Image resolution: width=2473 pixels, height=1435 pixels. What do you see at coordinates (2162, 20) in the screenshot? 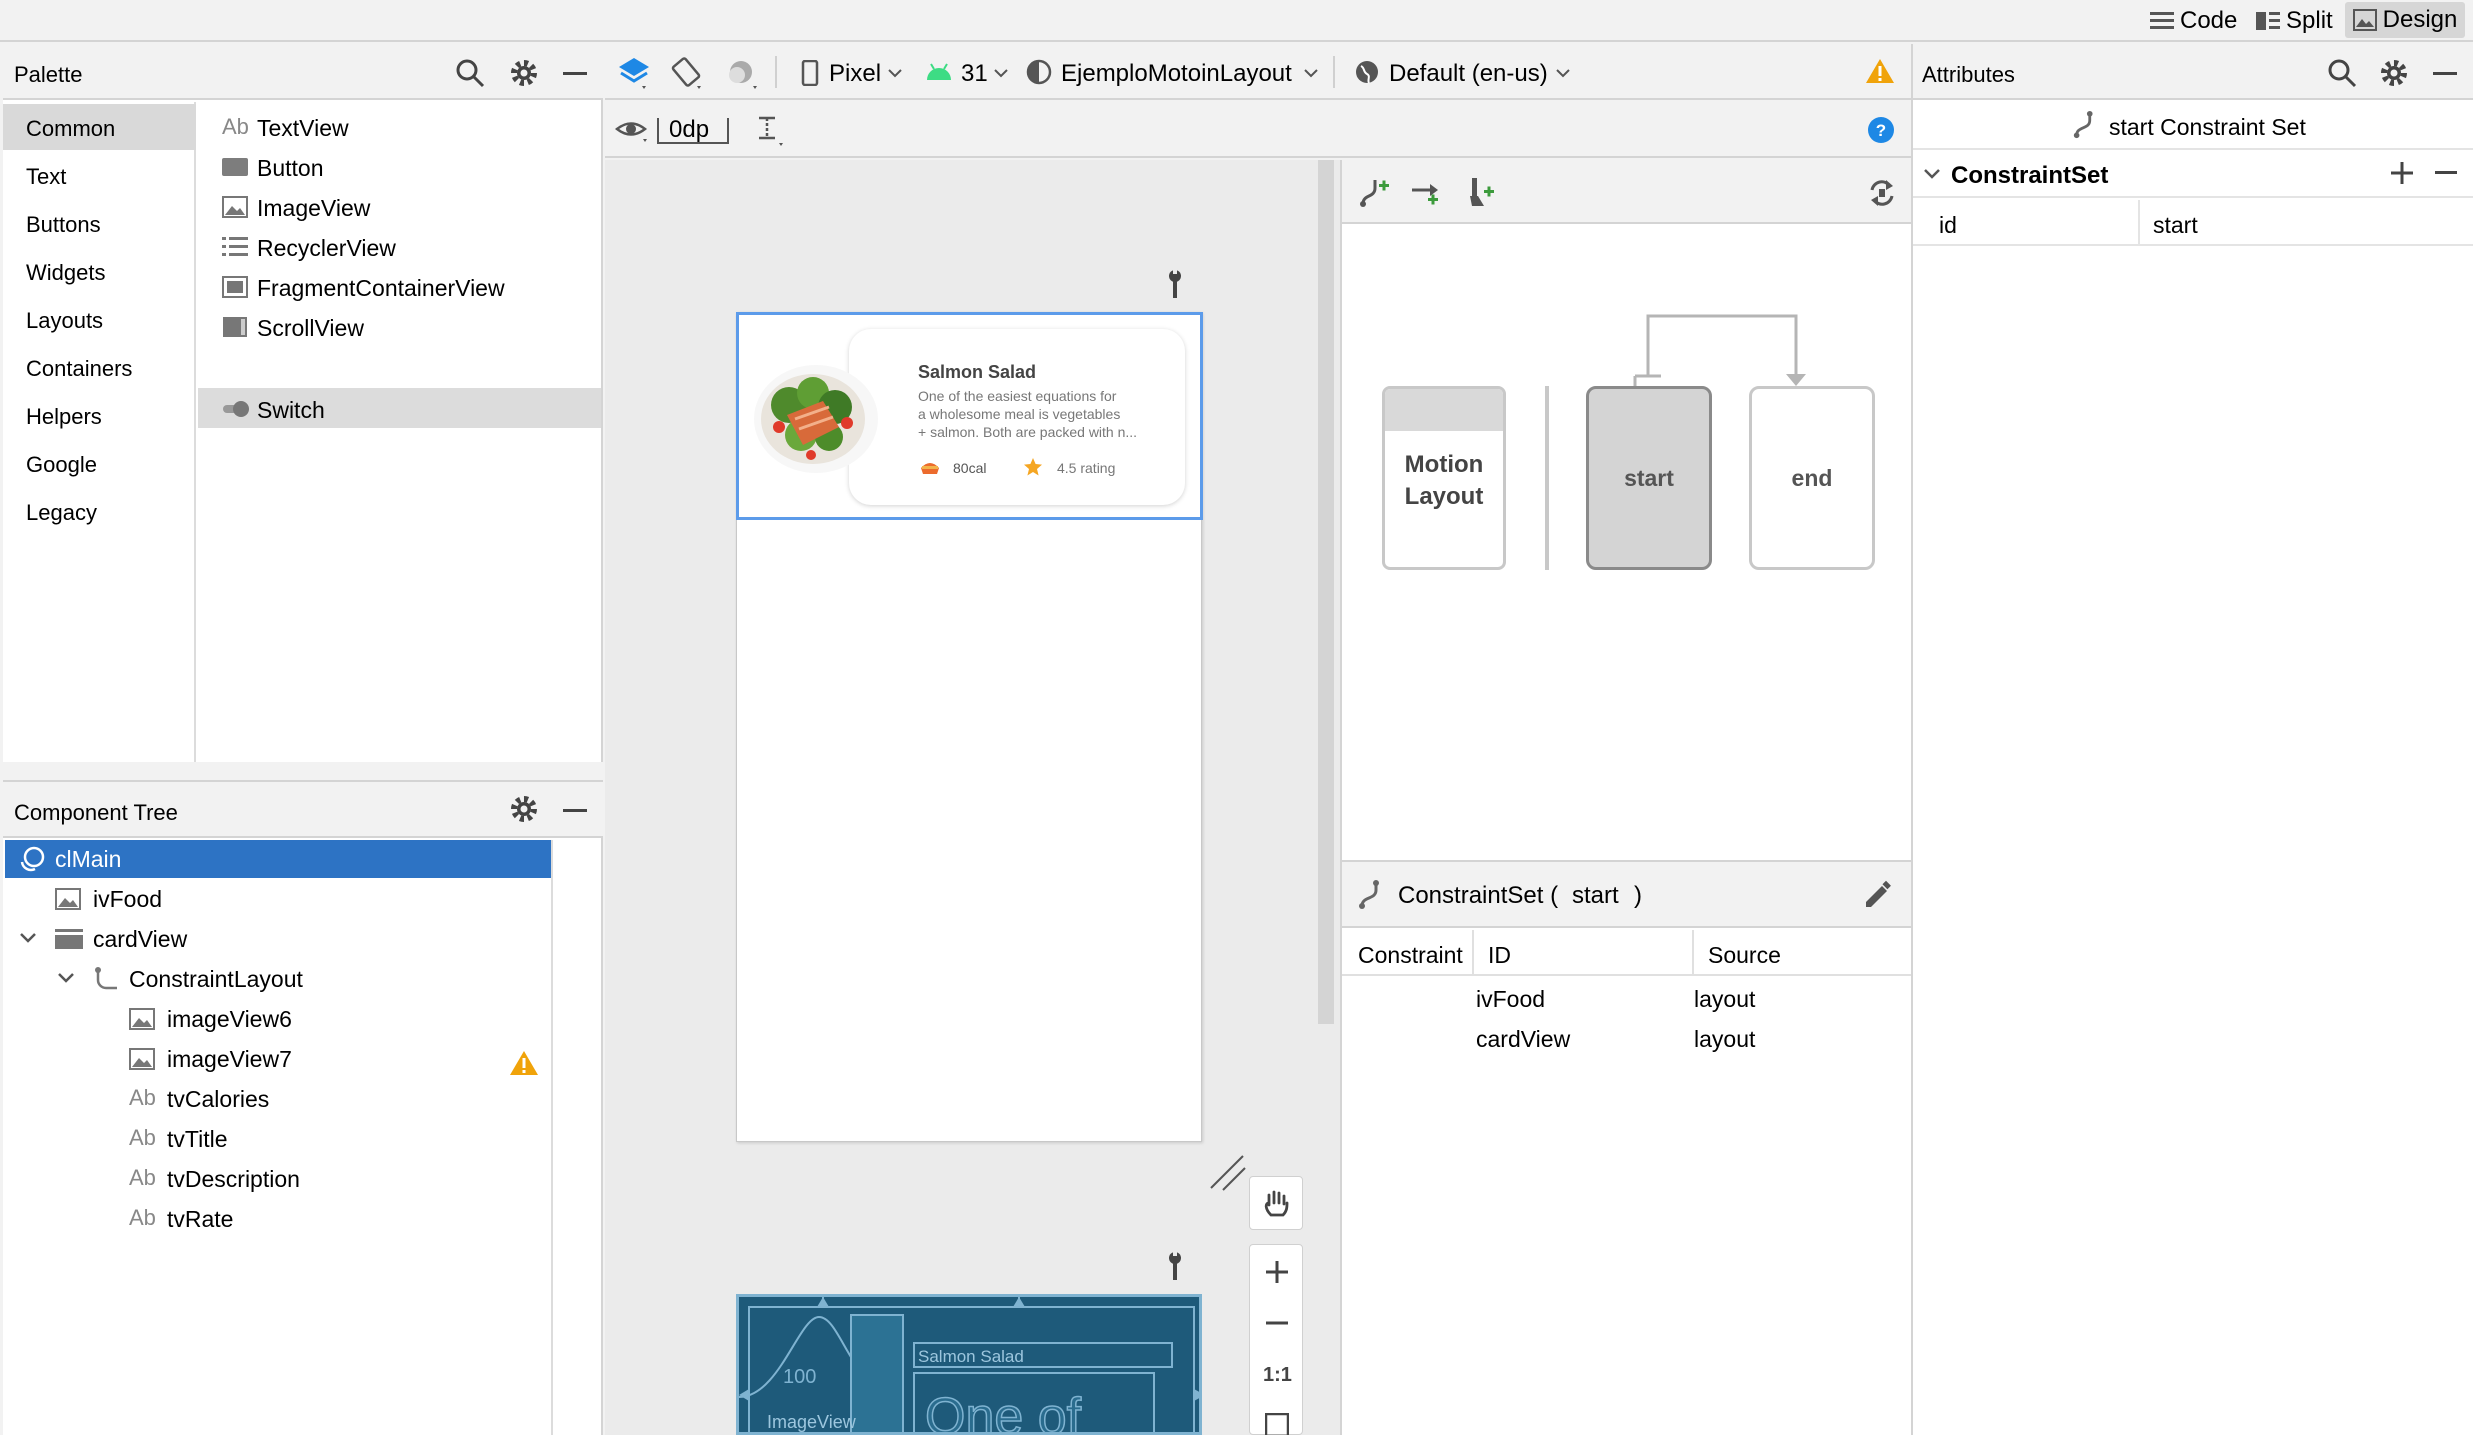
I see `code-icon` at bounding box center [2162, 20].